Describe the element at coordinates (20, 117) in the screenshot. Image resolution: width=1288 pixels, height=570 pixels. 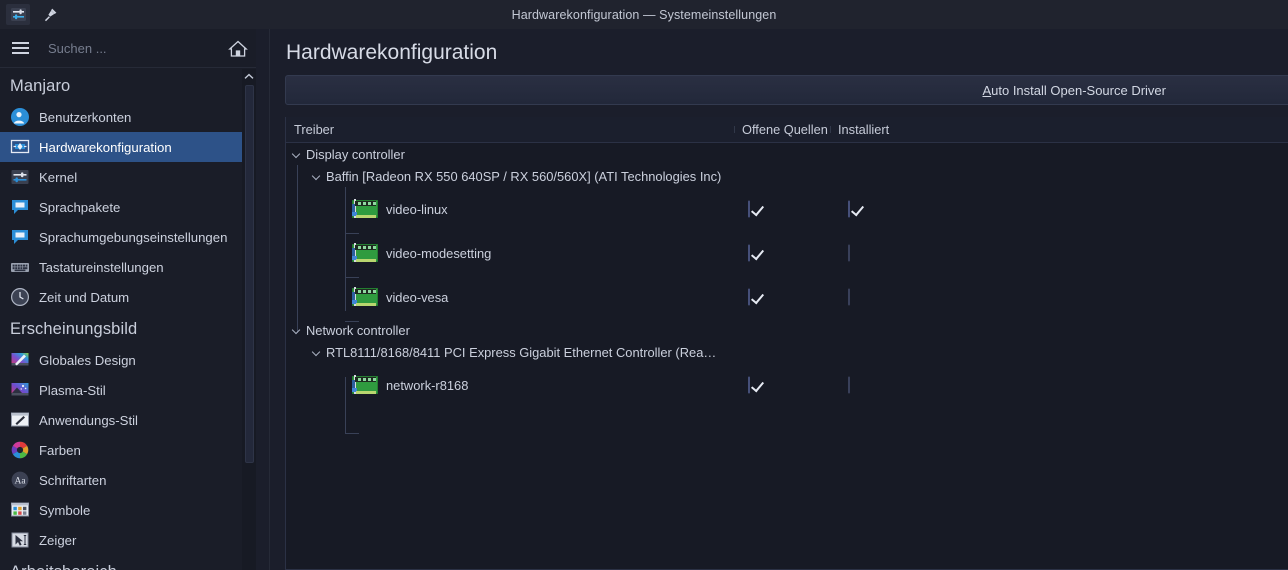
I see `user-account-icon` at that location.